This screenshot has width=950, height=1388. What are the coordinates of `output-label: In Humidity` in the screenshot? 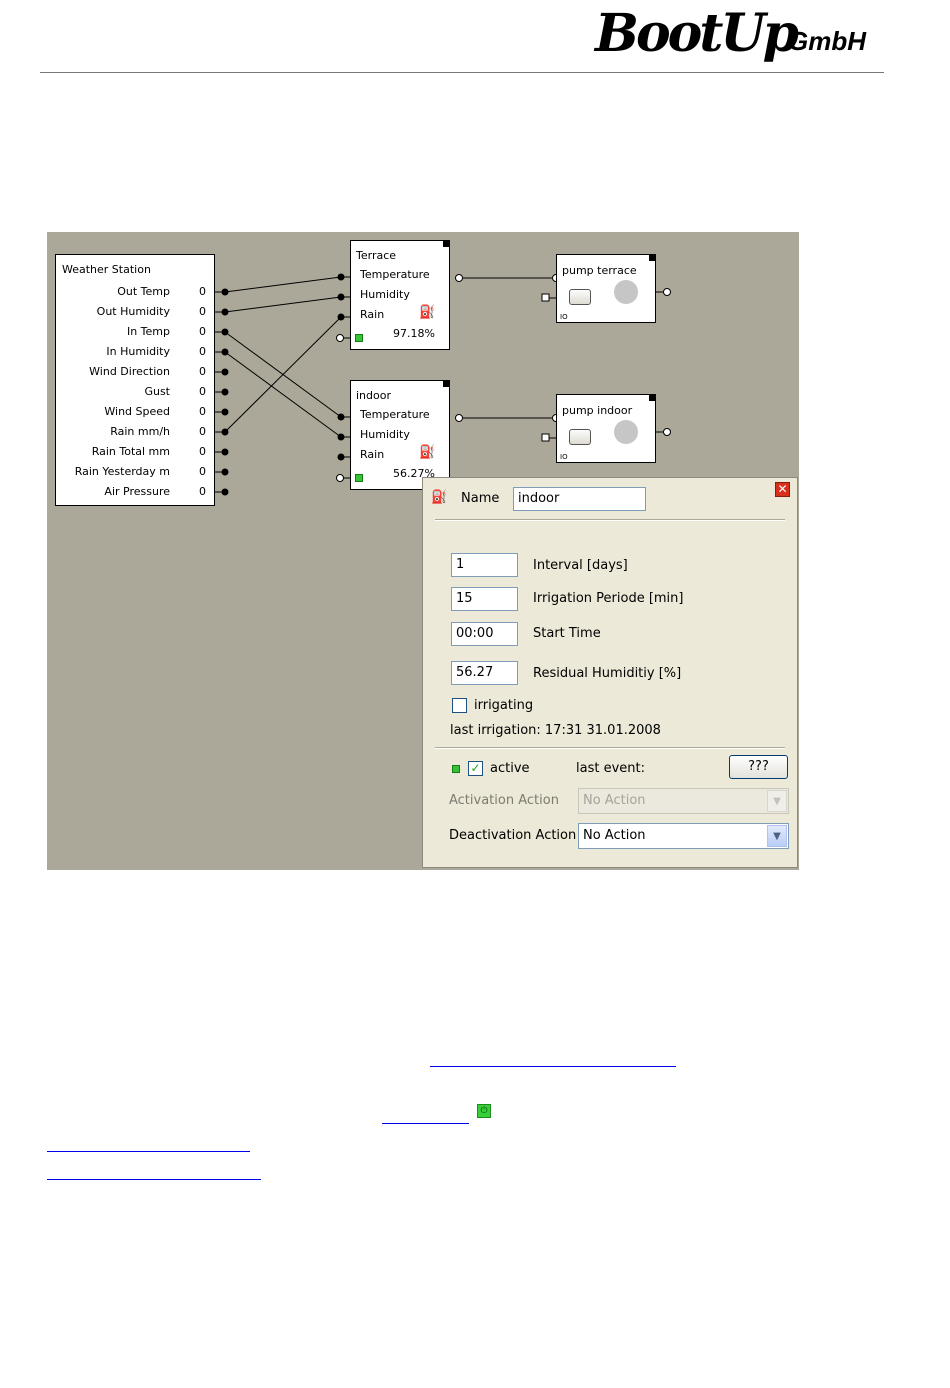 It's located at (138, 351).